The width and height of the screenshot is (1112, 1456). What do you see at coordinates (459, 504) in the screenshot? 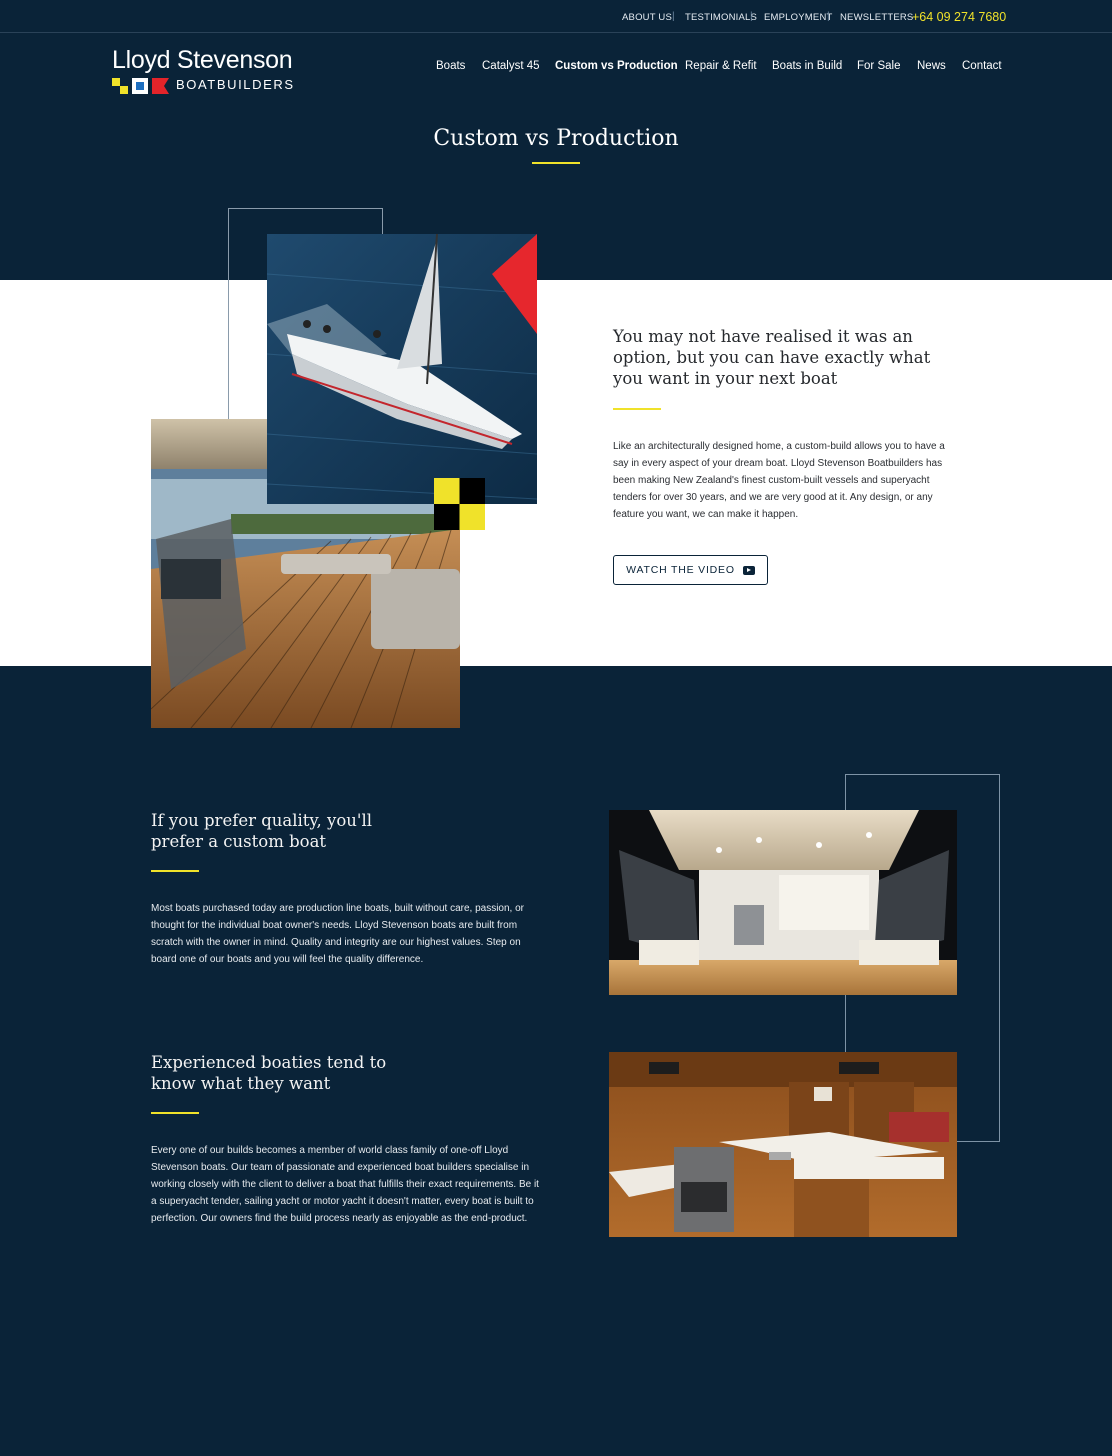
I see `checker-flag-accent-icon` at bounding box center [459, 504].